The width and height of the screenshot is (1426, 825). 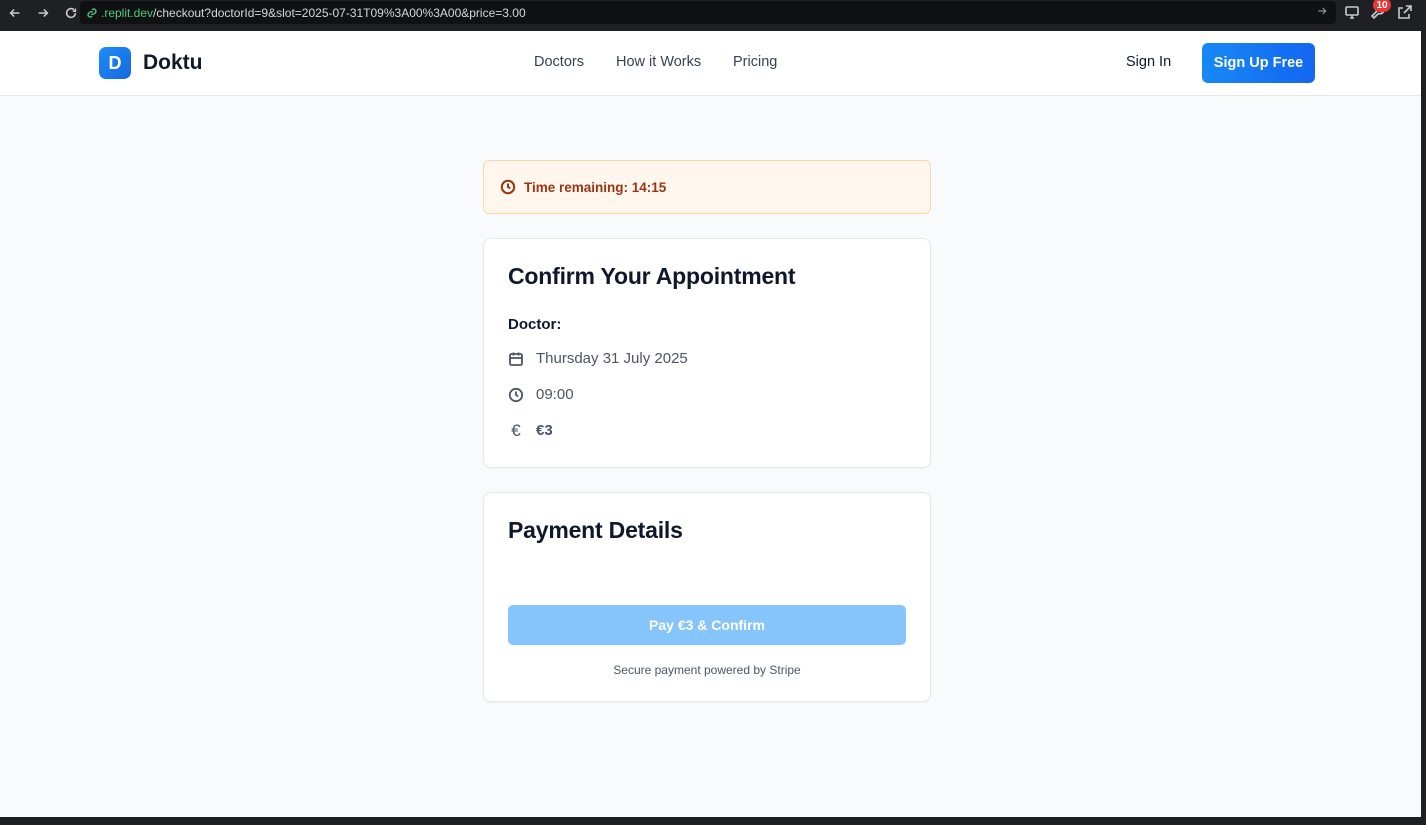 I want to click on appointment-date: Thursday 31 July 2025, so click(x=612, y=358).